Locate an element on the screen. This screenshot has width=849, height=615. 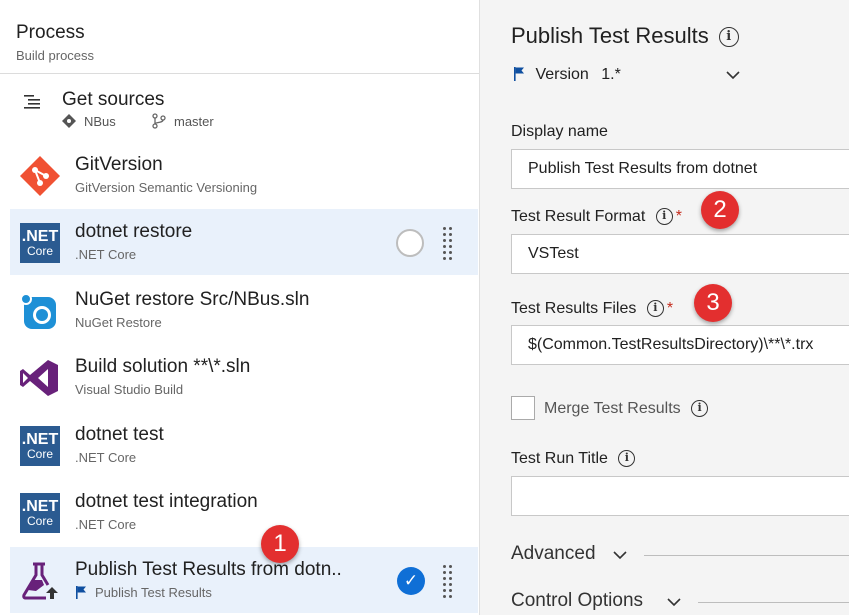
task-selected-checkmark-icon: ✓ is located at coordinates (411, 581).